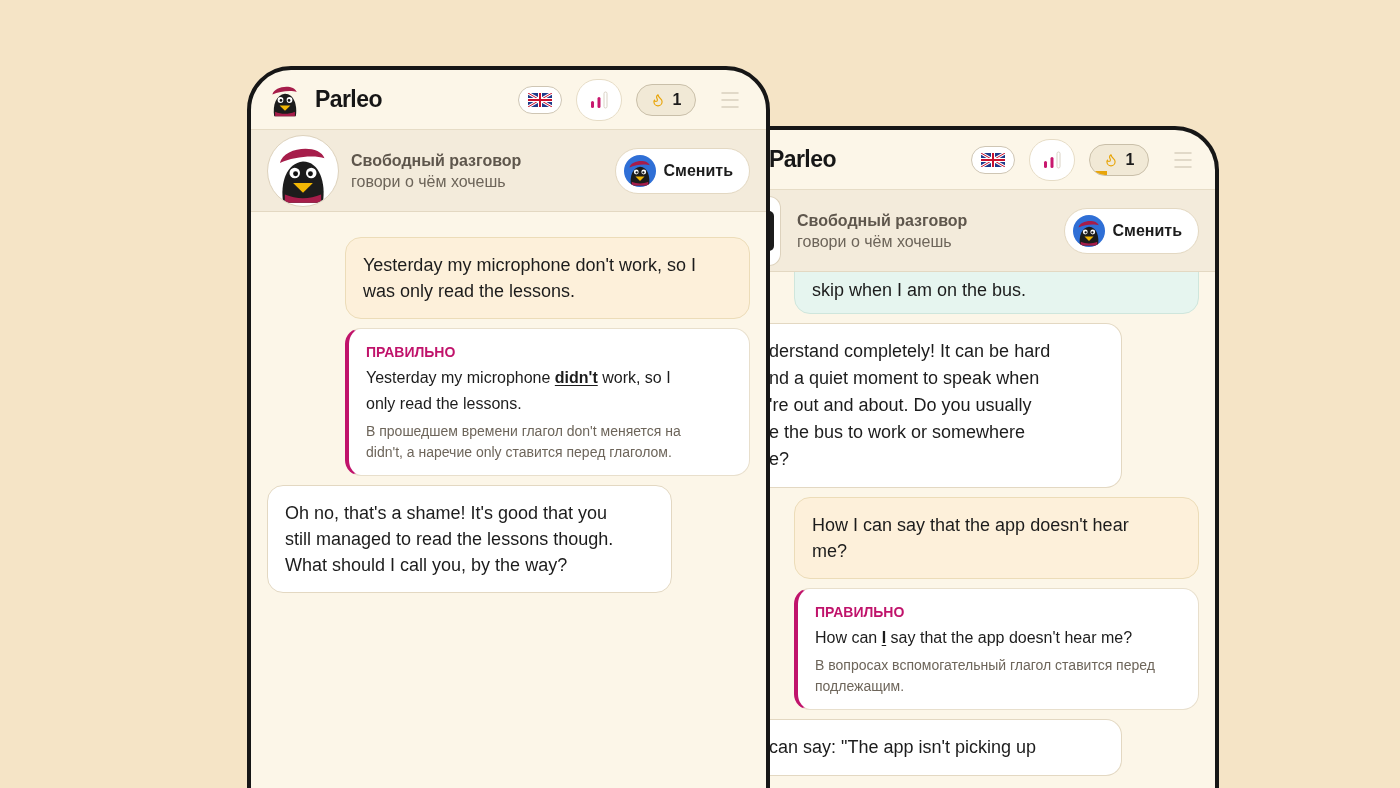 This screenshot has height=788, width=1400. I want to click on user-message: How I can say that the app doesn't hear me?, so click(971, 538).